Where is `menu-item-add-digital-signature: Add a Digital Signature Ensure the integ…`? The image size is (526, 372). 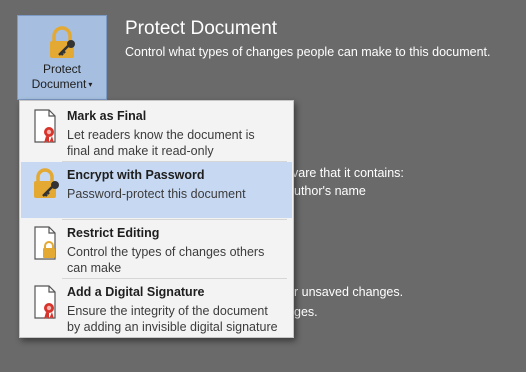
menu-item-add-digital-signature: Add a Digital Signature Ensure the integ… is located at coordinates (156, 308).